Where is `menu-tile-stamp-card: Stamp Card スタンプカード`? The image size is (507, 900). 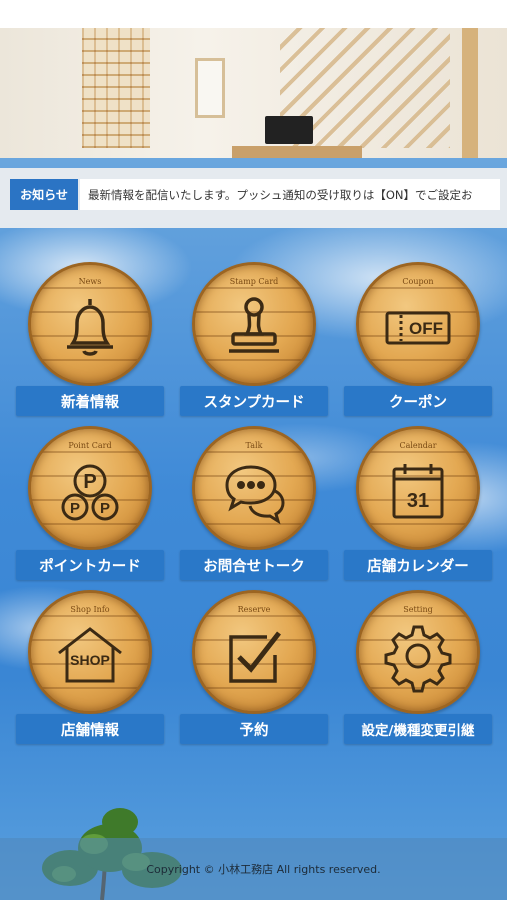 menu-tile-stamp-card: Stamp Card スタンプカード is located at coordinates (254, 339).